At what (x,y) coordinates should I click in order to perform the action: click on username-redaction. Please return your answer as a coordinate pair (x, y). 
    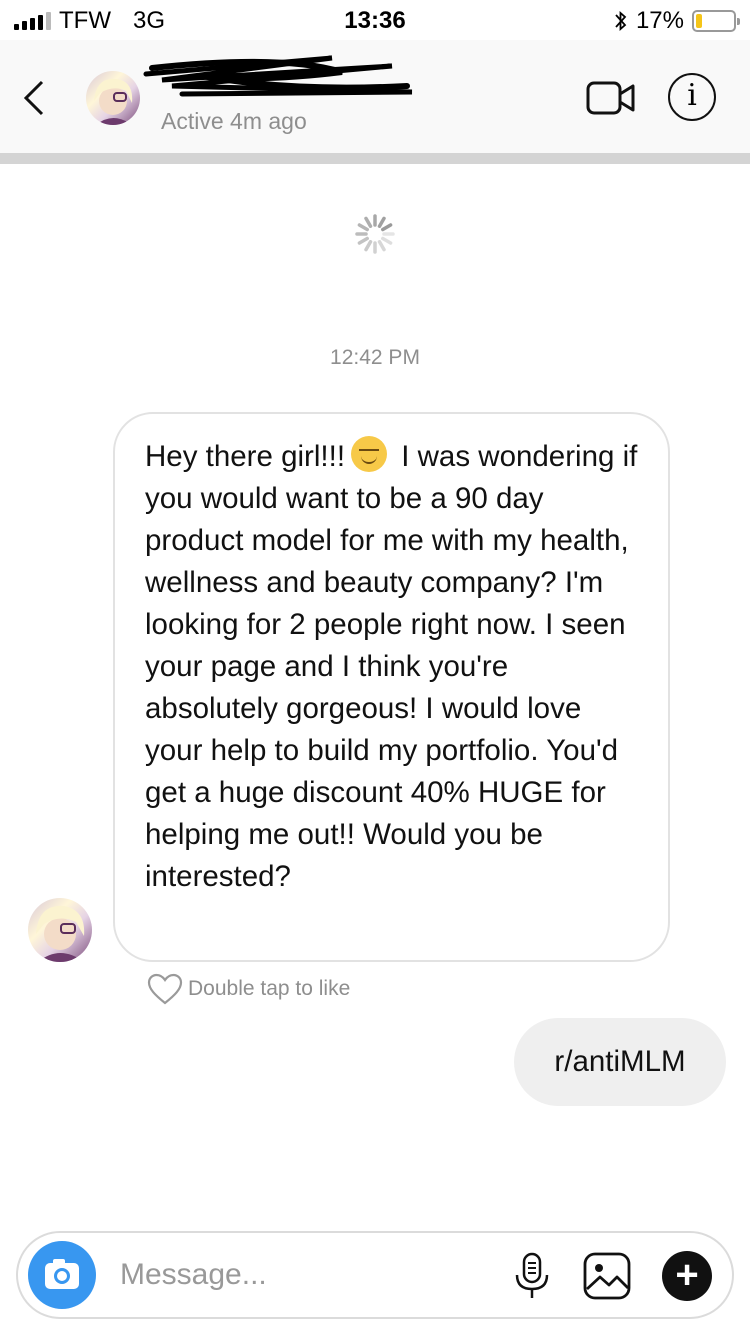
    Looking at the image, I should click on (282, 75).